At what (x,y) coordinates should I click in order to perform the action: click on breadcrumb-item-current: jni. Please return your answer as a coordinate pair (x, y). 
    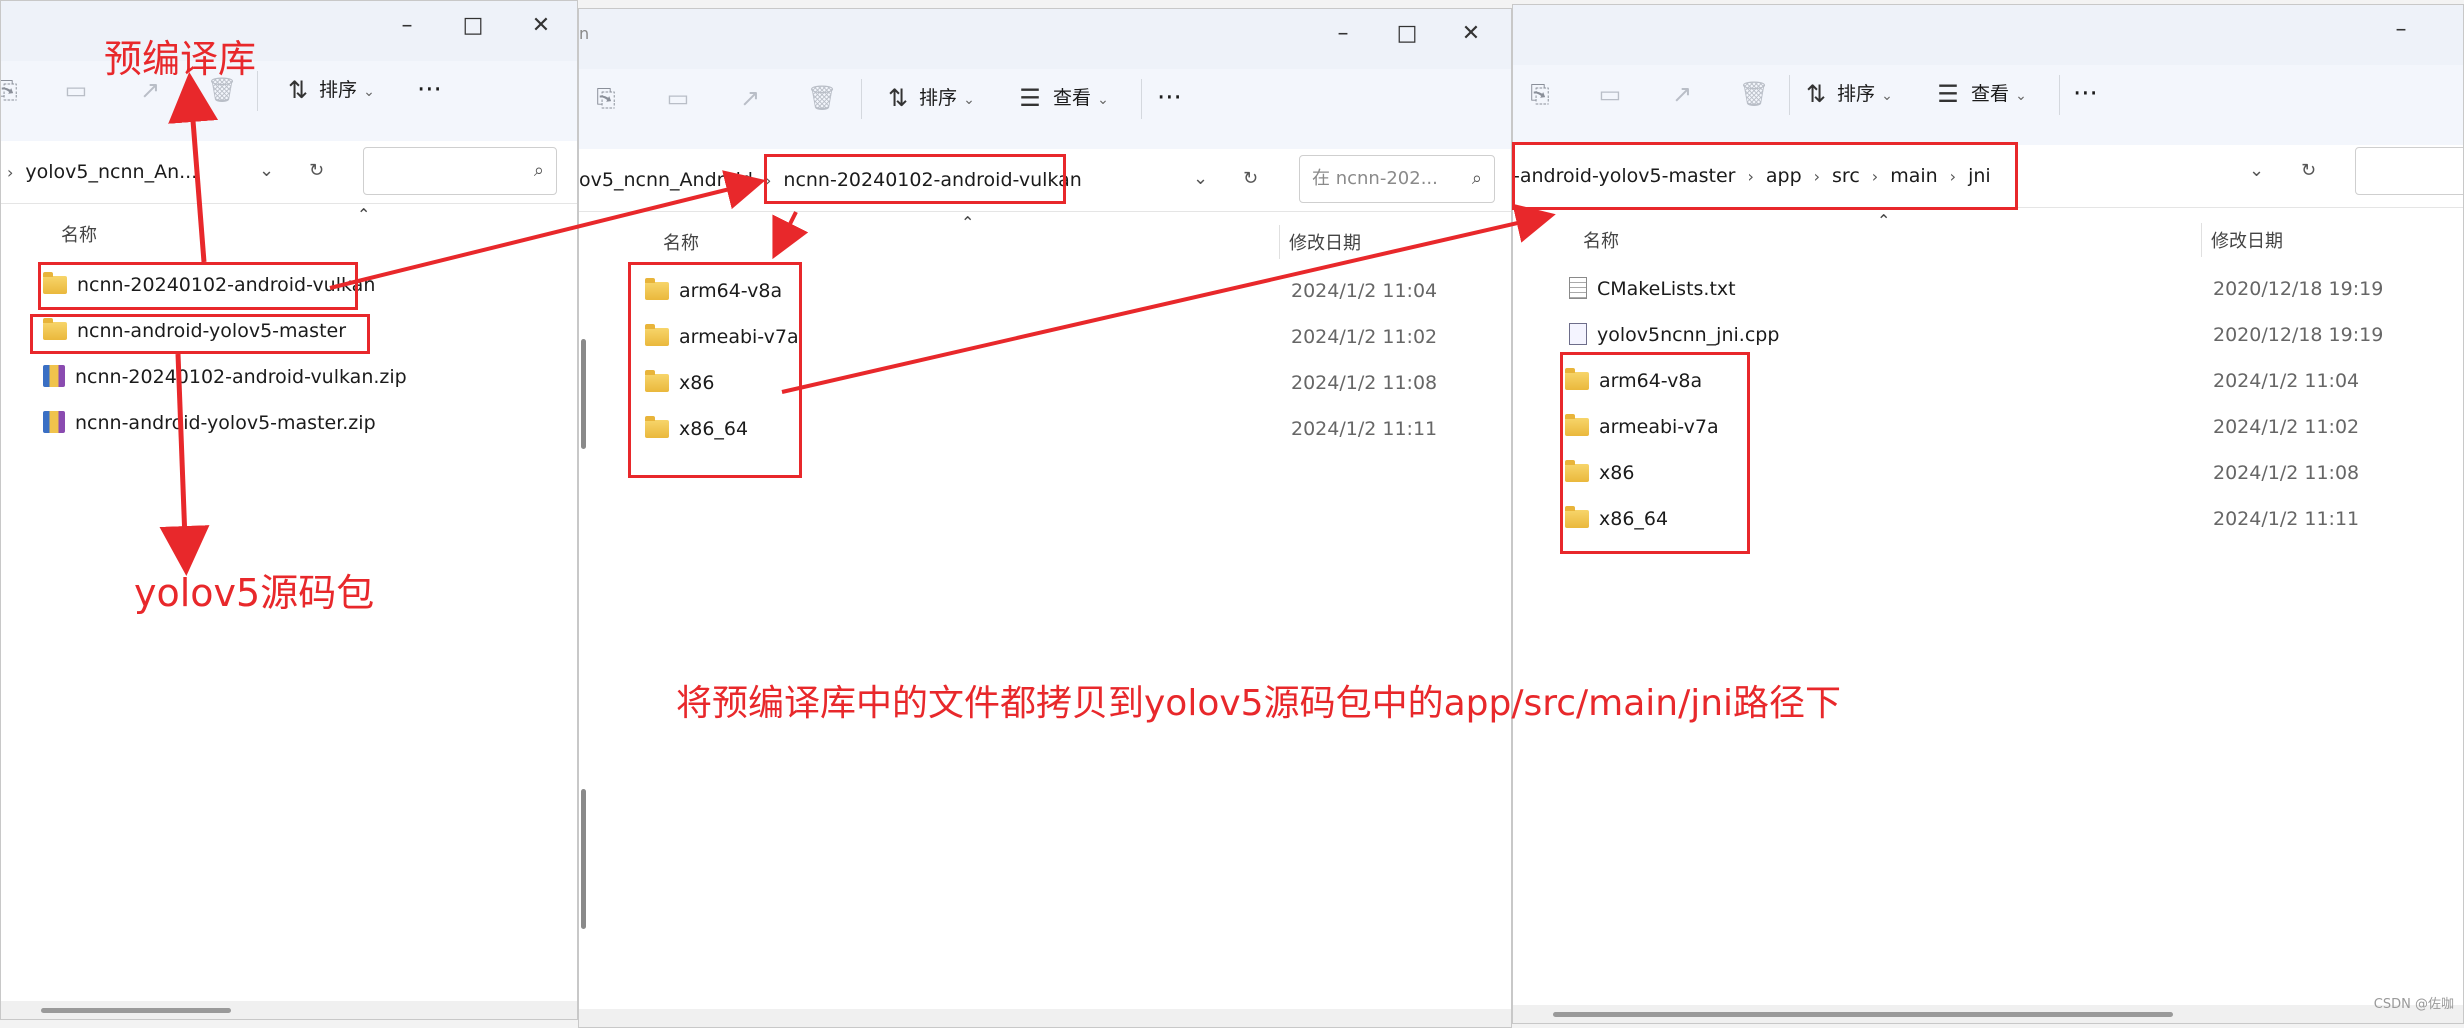
    Looking at the image, I should click on (1979, 176).